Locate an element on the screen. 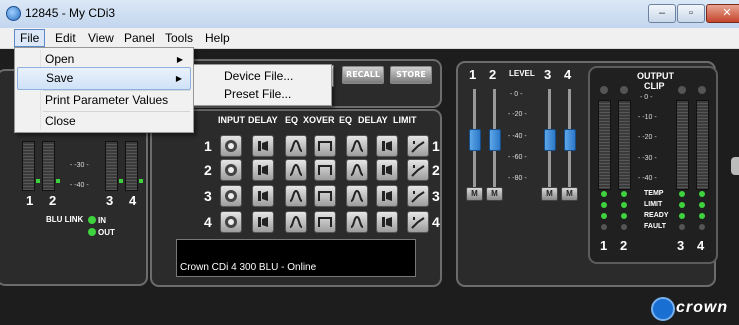 The height and width of the screenshot is (325, 739). output-scale-10: - -10 - is located at coordinates (647, 117).